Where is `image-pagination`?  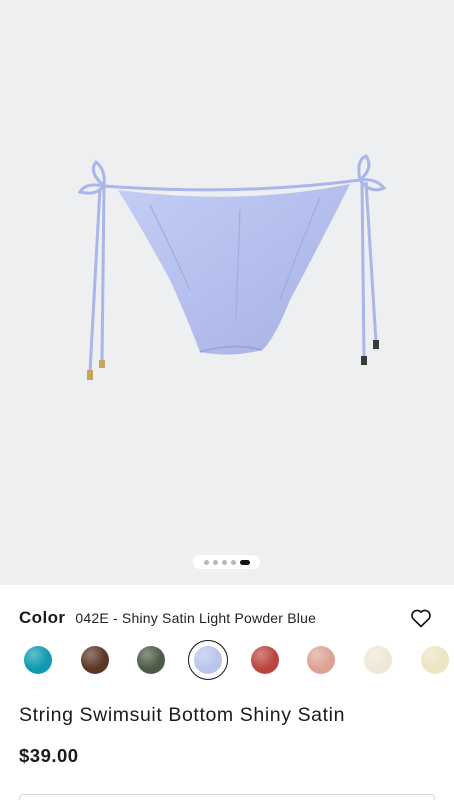 image-pagination is located at coordinates (226, 562).